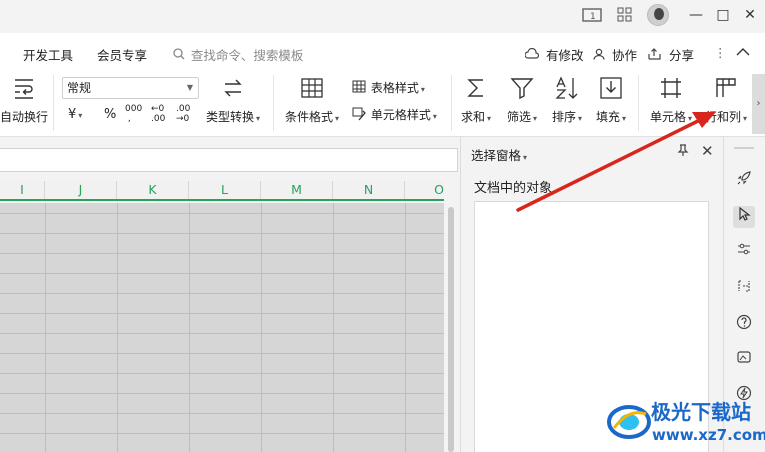 The width and height of the screenshot is (765, 452). What do you see at coordinates (629, 422) in the screenshot?
I see `watermark-logo-icon` at bounding box center [629, 422].